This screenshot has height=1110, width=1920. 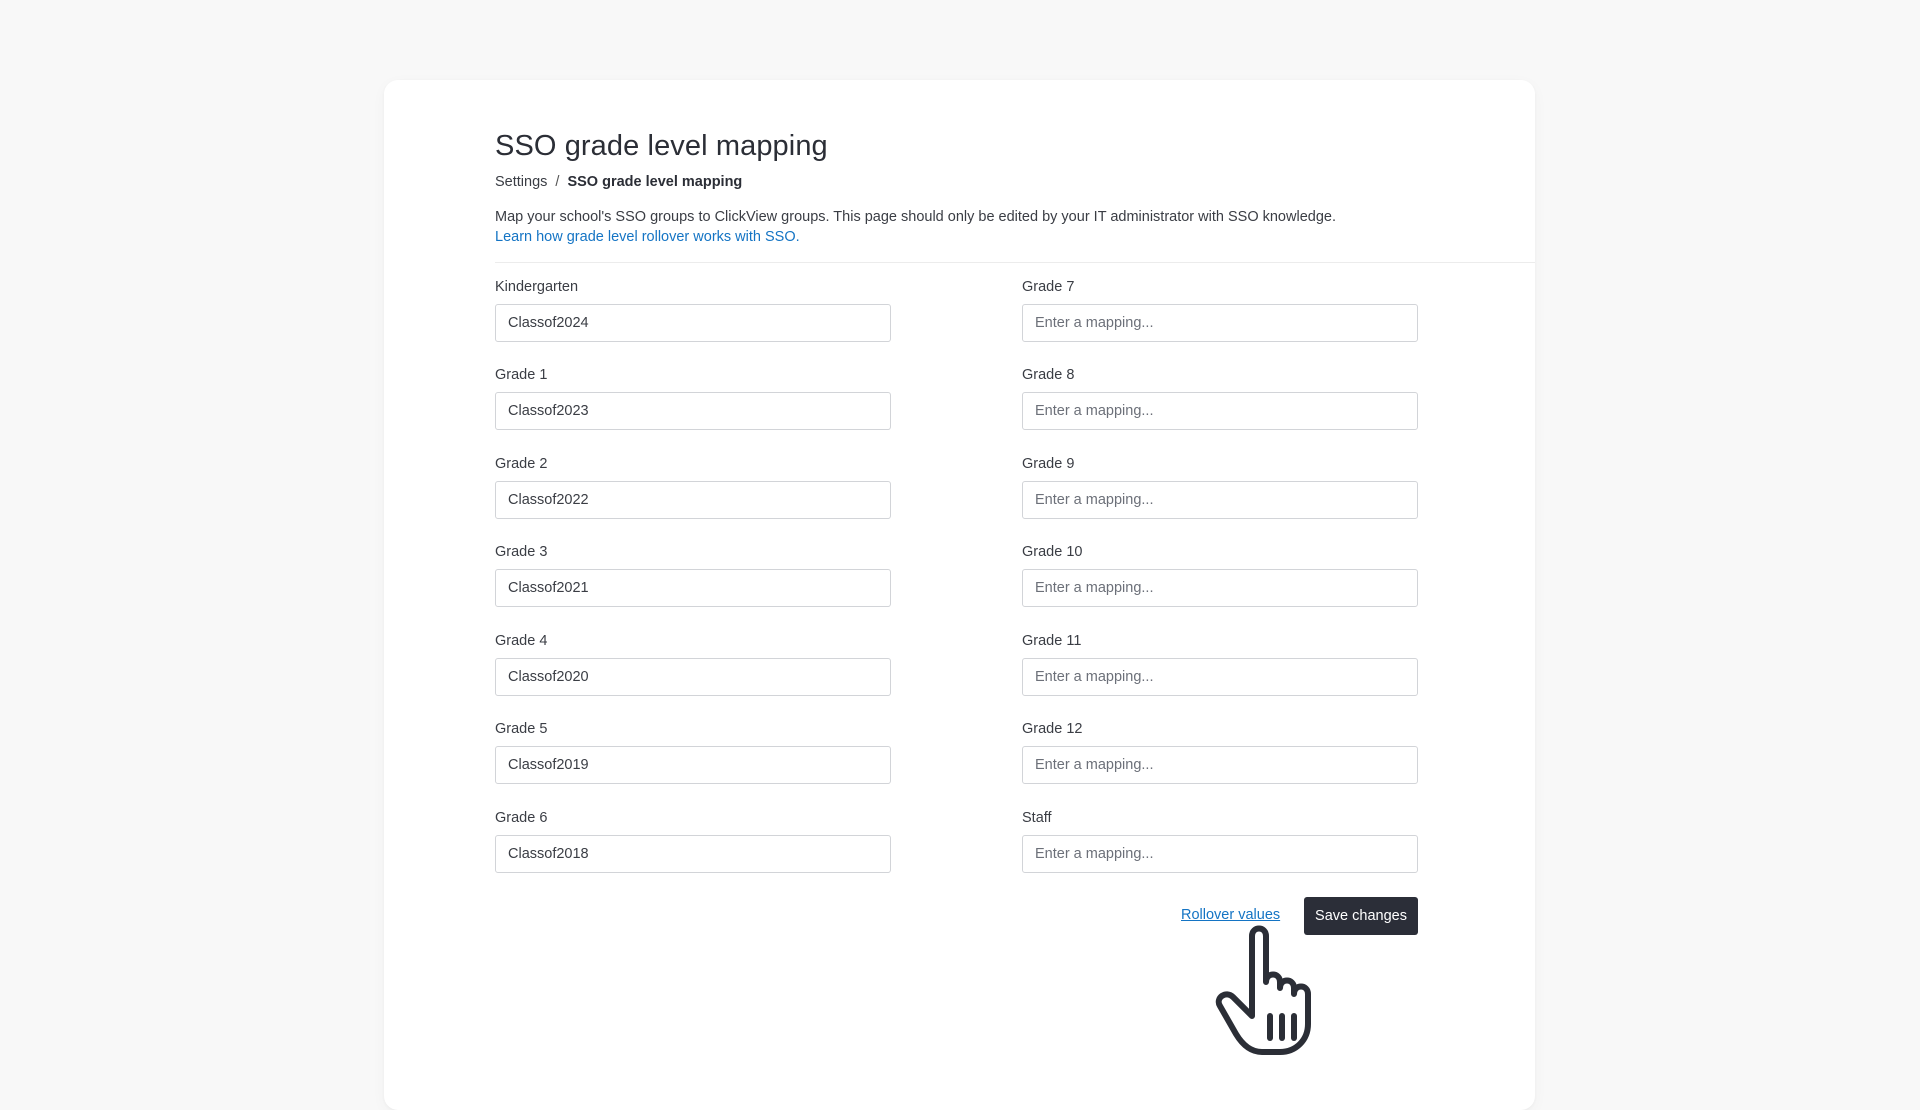 What do you see at coordinates (1052, 729) in the screenshot?
I see `field-label: Grade 12` at bounding box center [1052, 729].